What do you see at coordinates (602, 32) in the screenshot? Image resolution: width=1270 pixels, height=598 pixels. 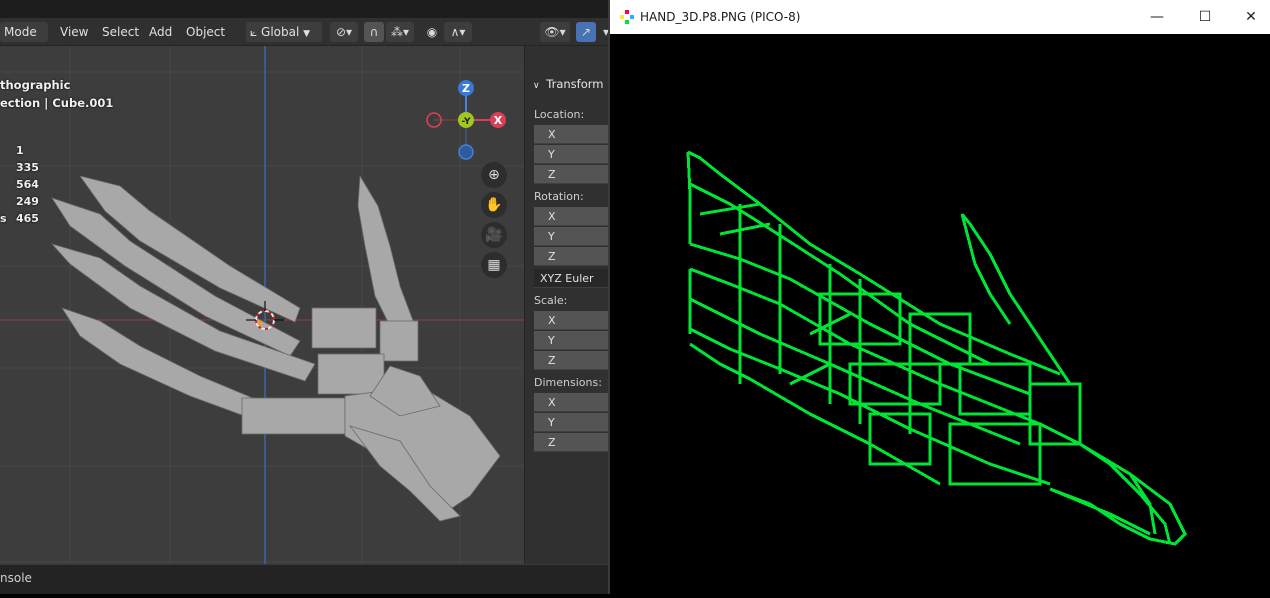 I see `chevron-down-icon: ▾` at bounding box center [602, 32].